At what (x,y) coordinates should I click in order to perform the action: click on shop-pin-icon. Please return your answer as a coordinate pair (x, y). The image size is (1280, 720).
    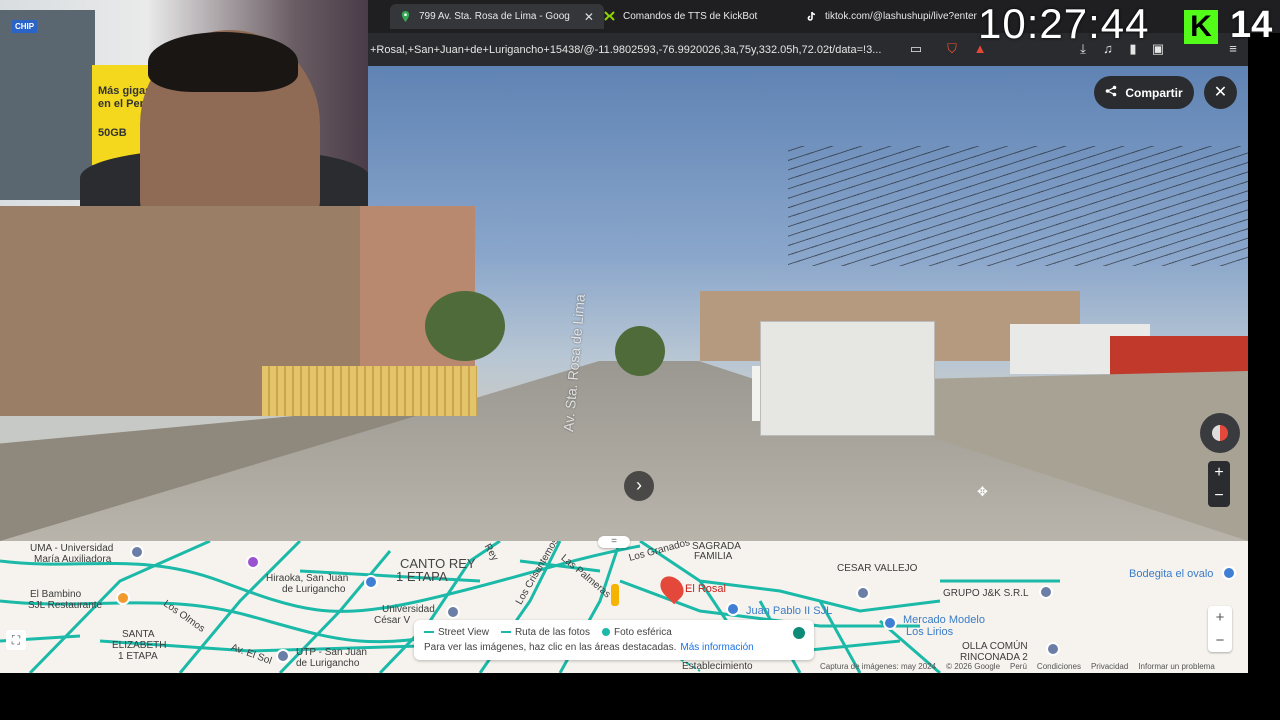
    Looking at the image, I should click on (253, 562).